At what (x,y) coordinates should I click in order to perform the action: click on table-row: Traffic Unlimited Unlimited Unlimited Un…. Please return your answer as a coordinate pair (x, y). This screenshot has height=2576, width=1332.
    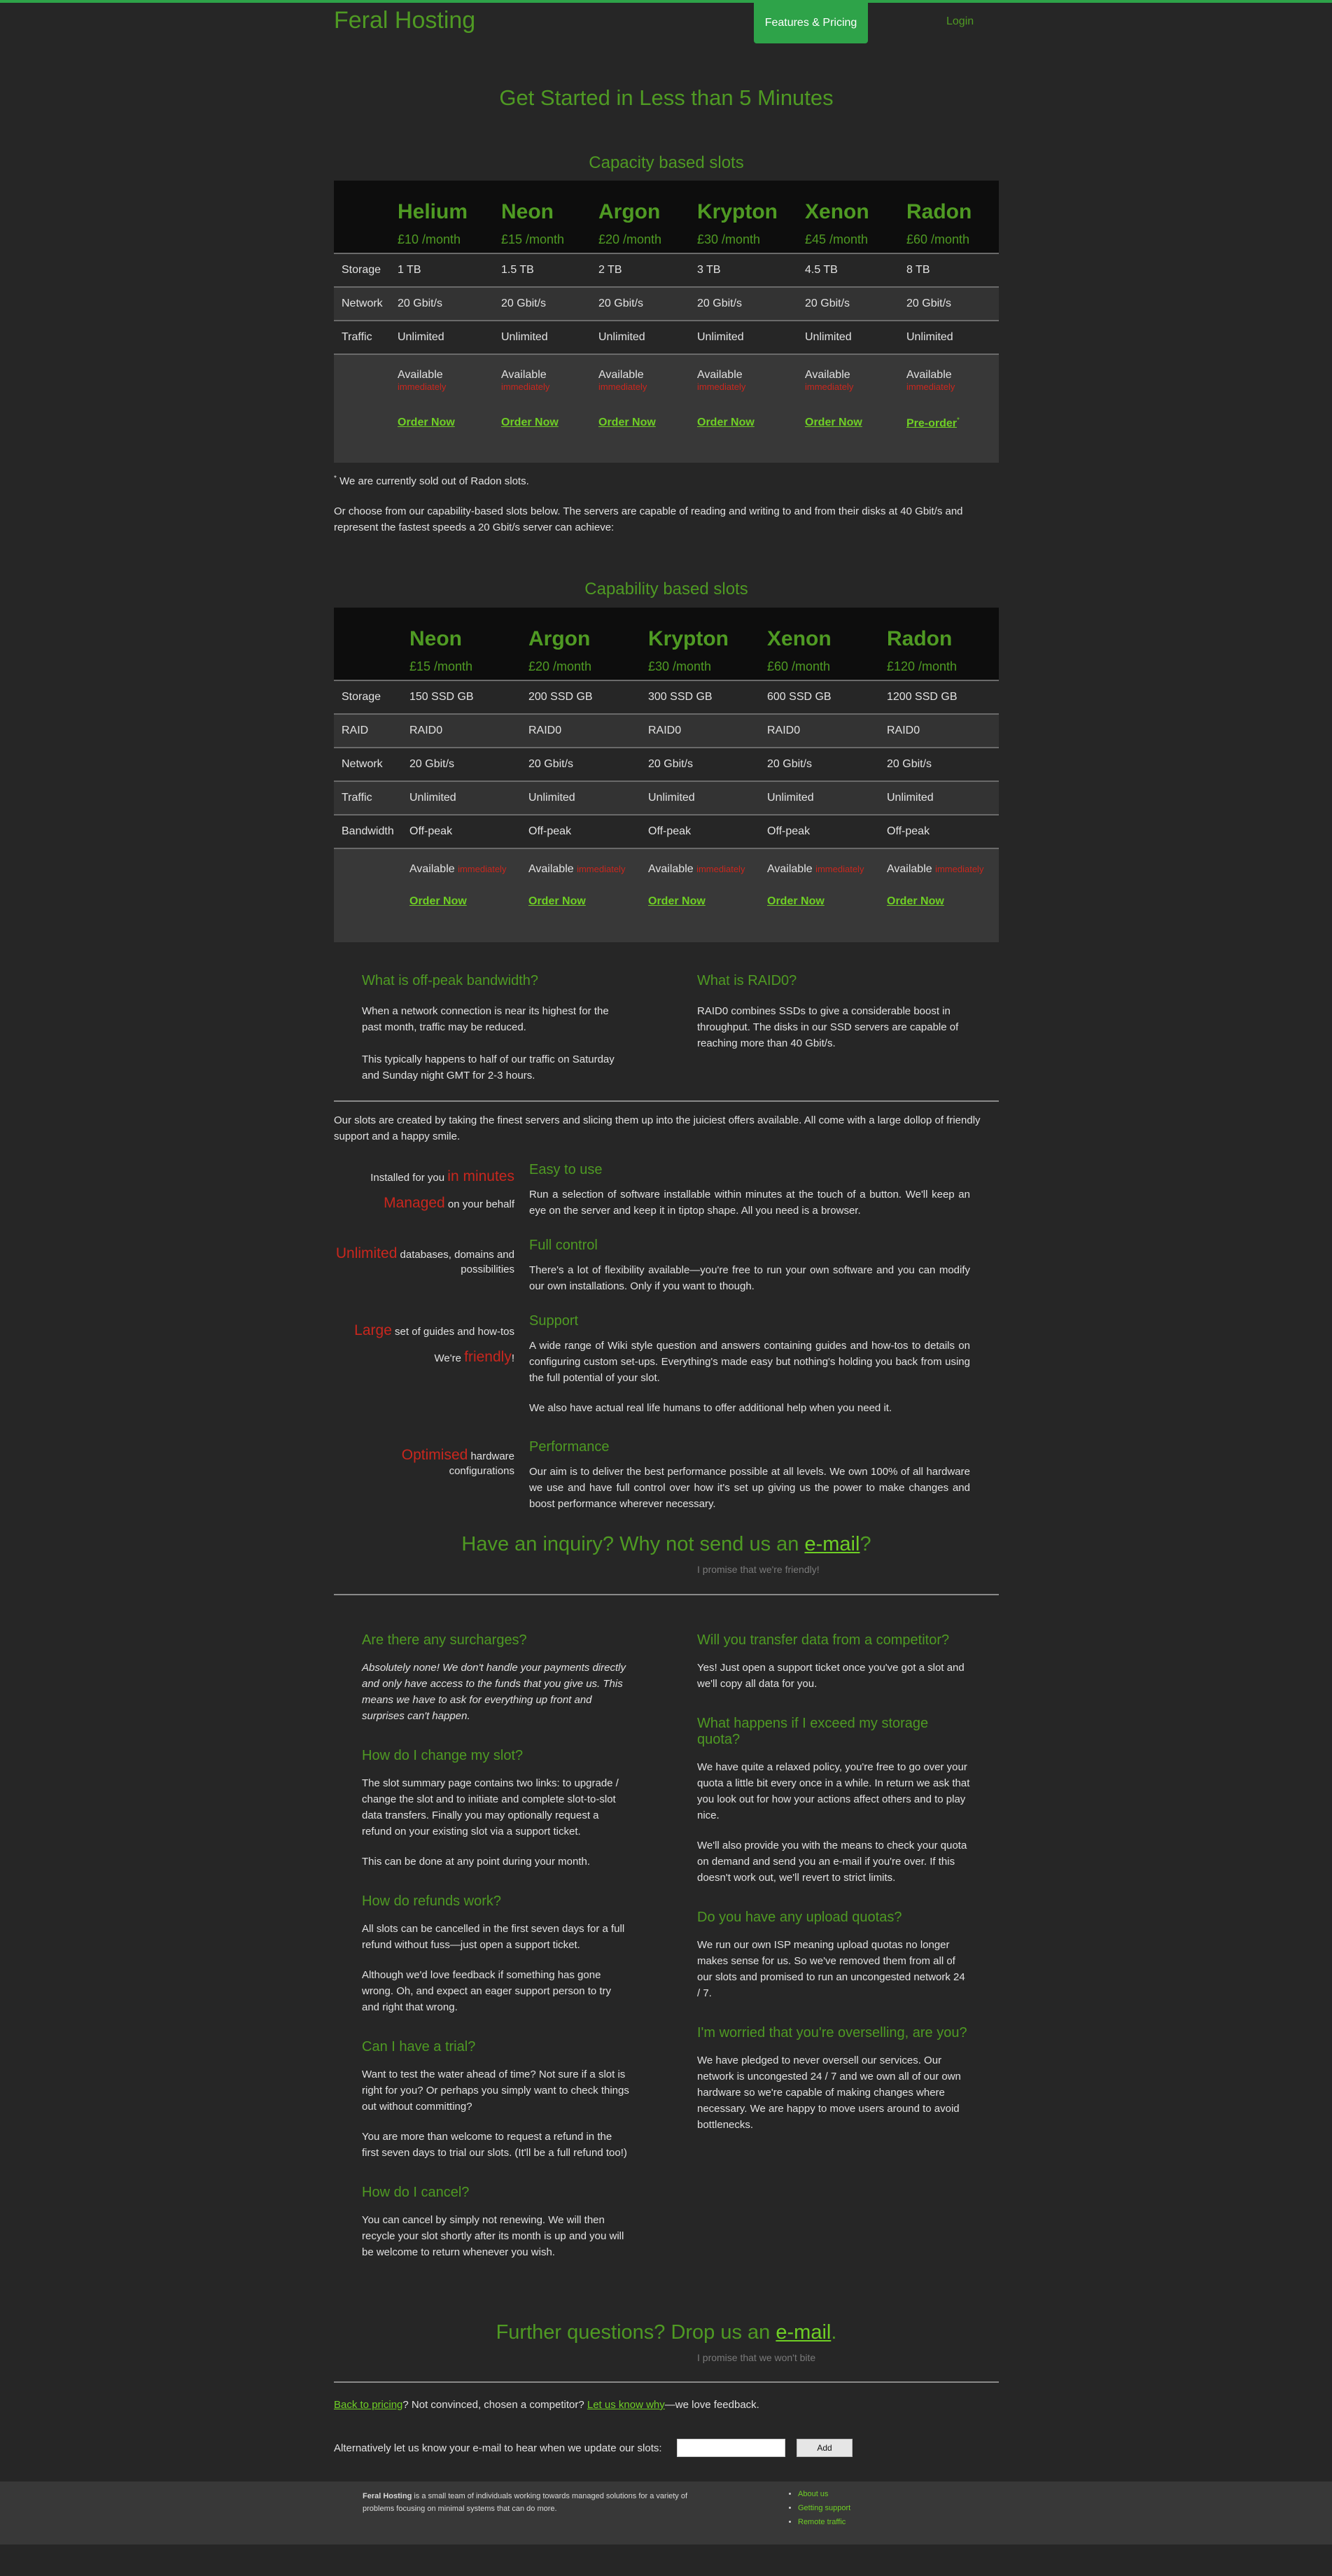
    Looking at the image, I should click on (667, 797).